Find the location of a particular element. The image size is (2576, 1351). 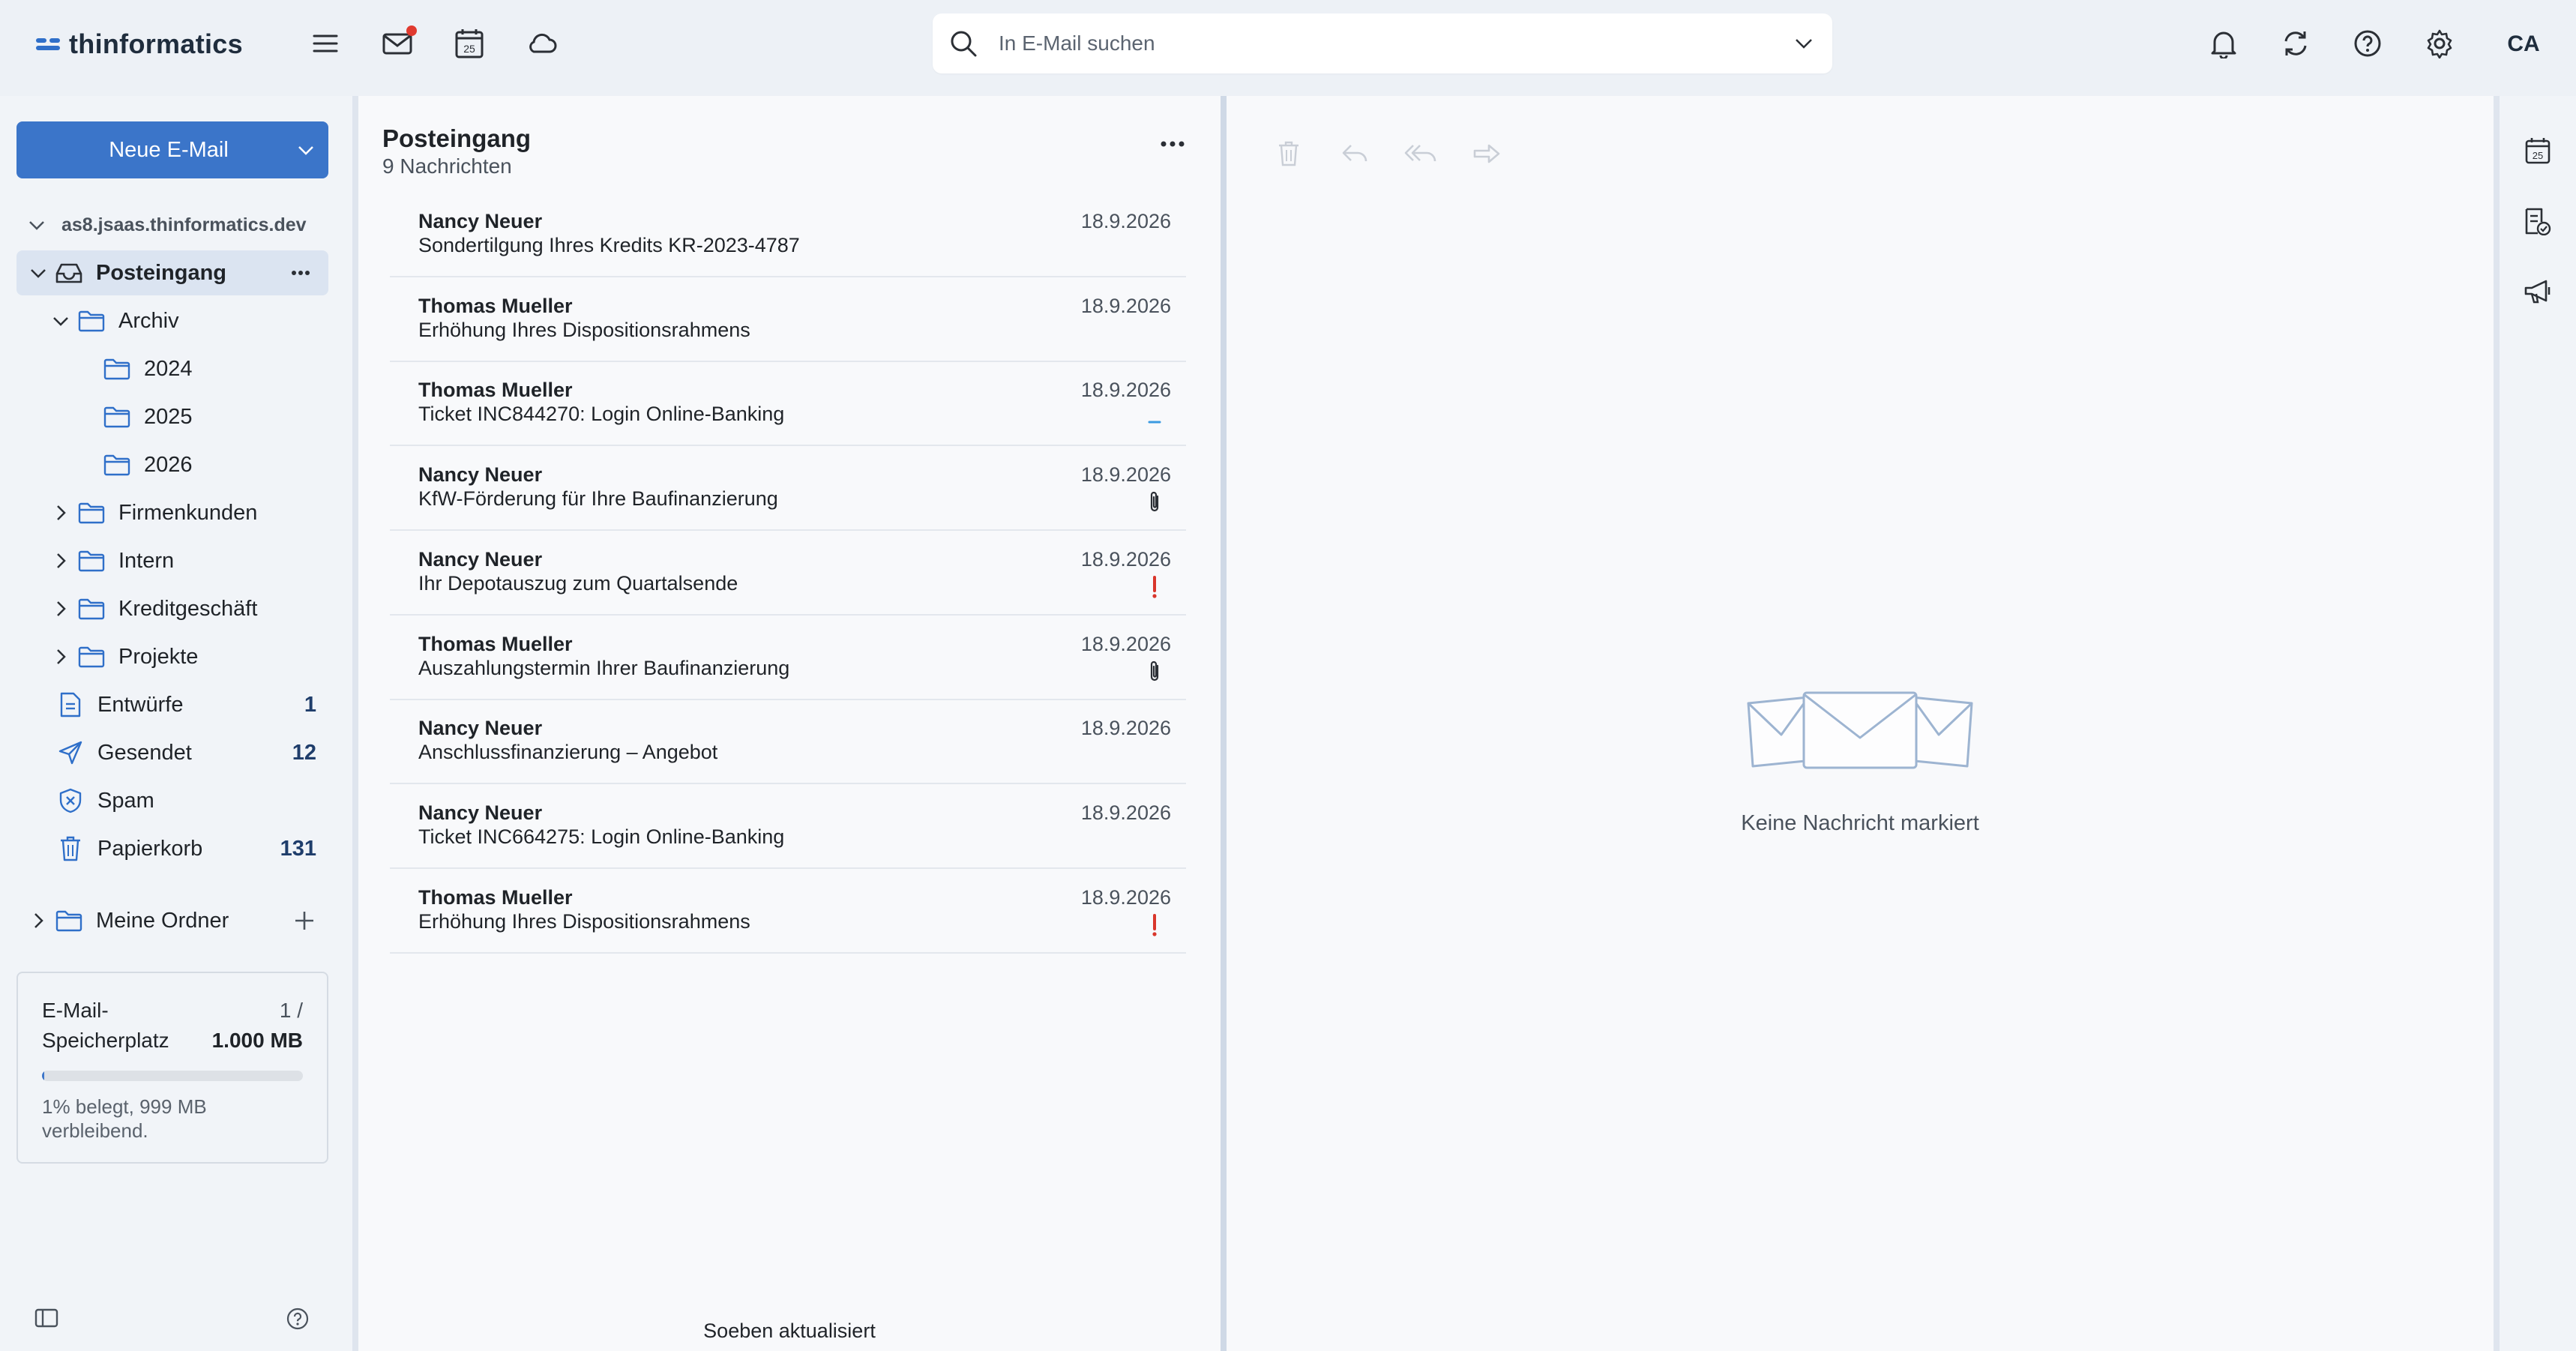

folder-icon is located at coordinates (91, 560).